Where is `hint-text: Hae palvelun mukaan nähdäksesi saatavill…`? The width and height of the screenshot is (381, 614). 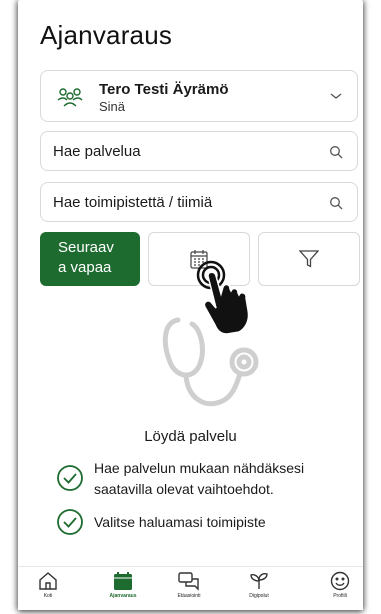 hint-text: Hae palvelun mukaan nähdäksesi saatavill… is located at coordinates (199, 478).